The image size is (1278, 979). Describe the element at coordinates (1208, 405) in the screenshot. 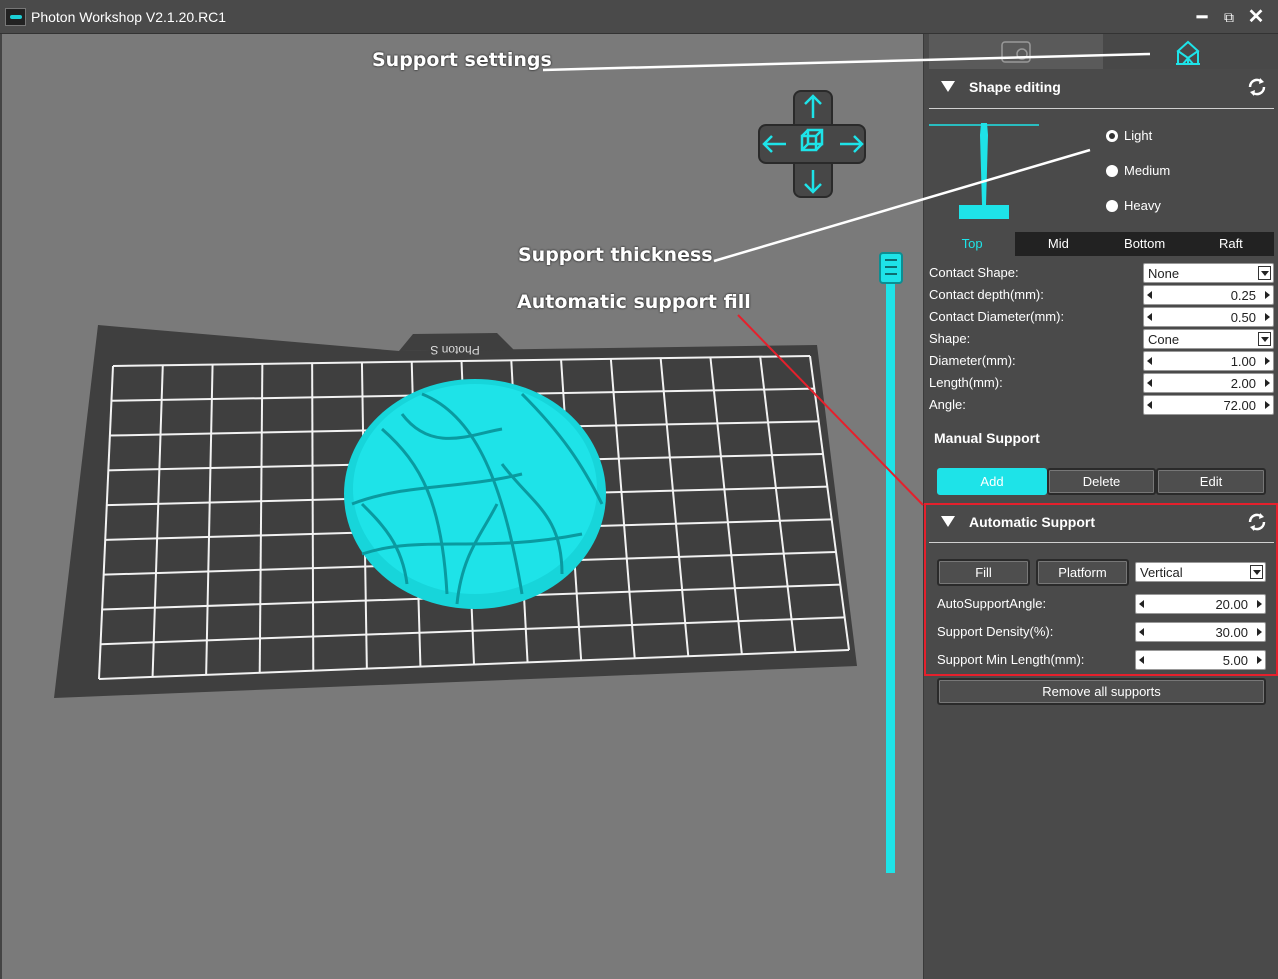

I see `angle-spinner: 72.00` at that location.